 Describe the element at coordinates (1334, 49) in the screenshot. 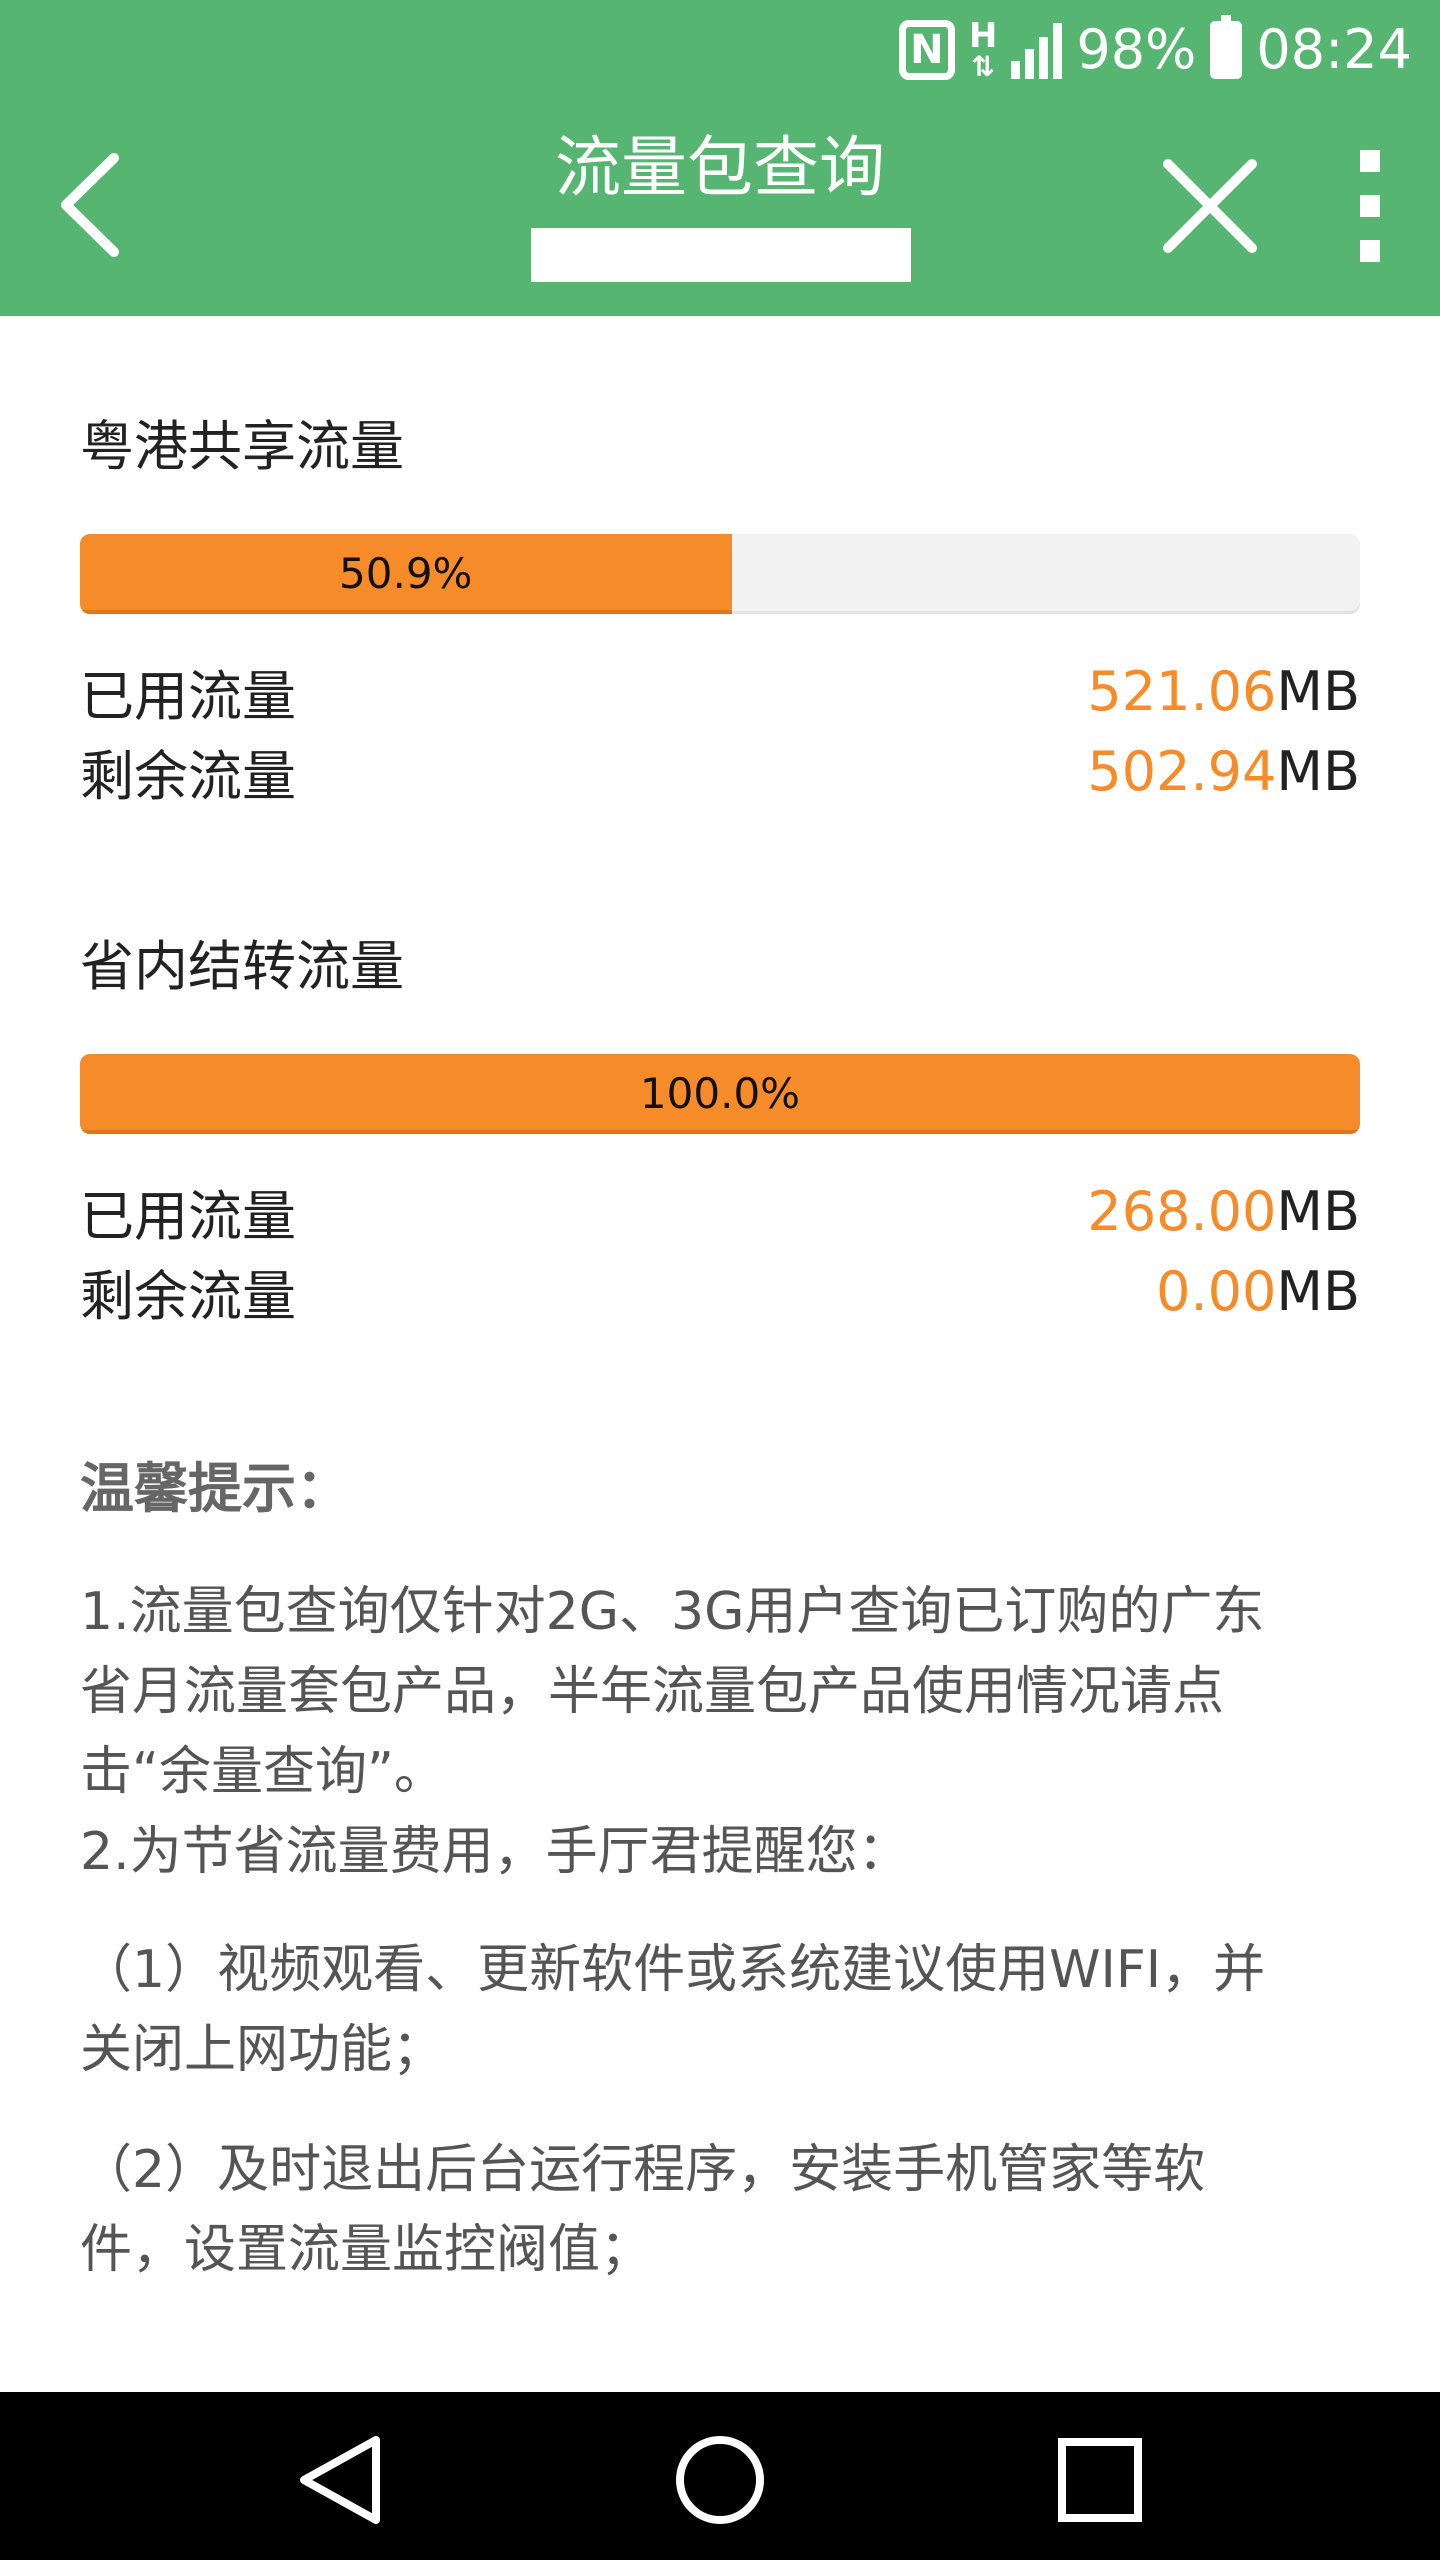

I see `status-time: 08:24` at that location.